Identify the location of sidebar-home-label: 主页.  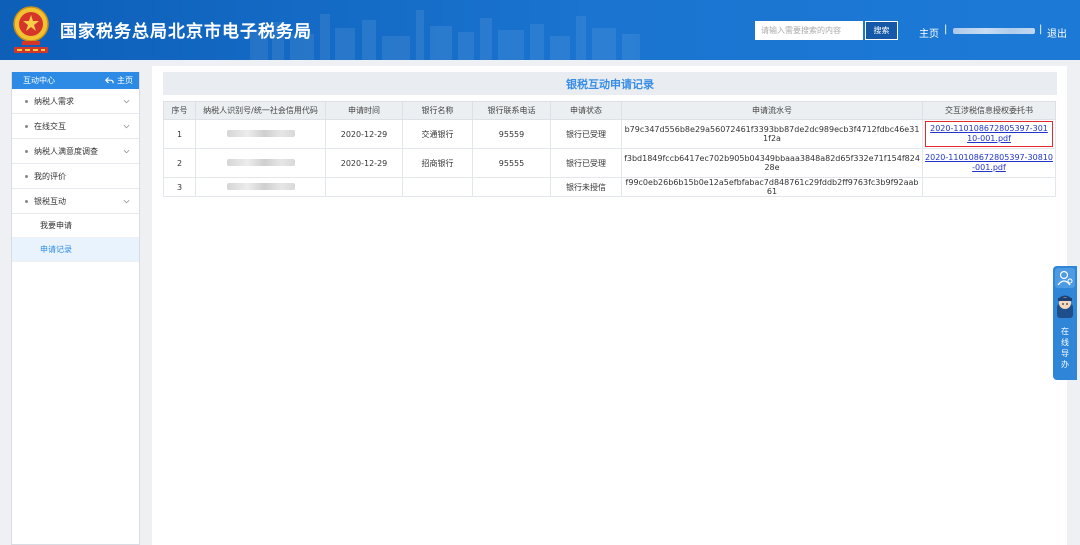
(125, 80).